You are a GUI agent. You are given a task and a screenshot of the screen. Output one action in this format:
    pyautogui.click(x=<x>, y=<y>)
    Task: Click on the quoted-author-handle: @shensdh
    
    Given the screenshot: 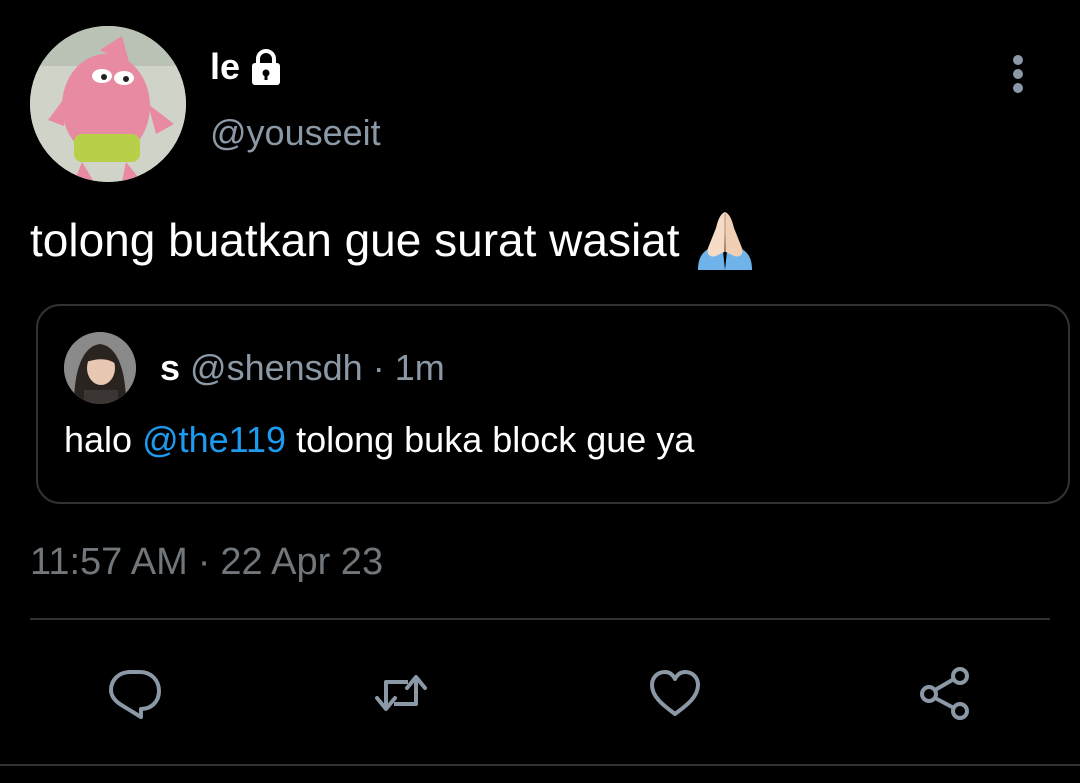 What is the action you would take?
    pyautogui.click(x=276, y=367)
    